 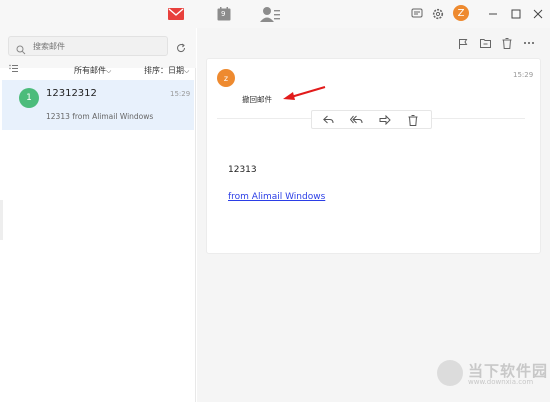 I want to click on sender-avatar: z, so click(x=226, y=78).